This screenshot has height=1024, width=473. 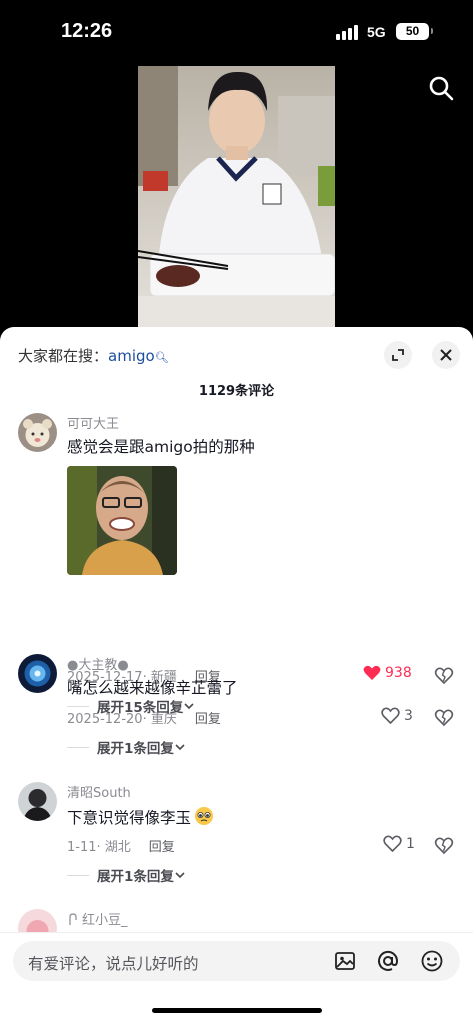 I want to click on emoji-icon, so click(x=432, y=961).